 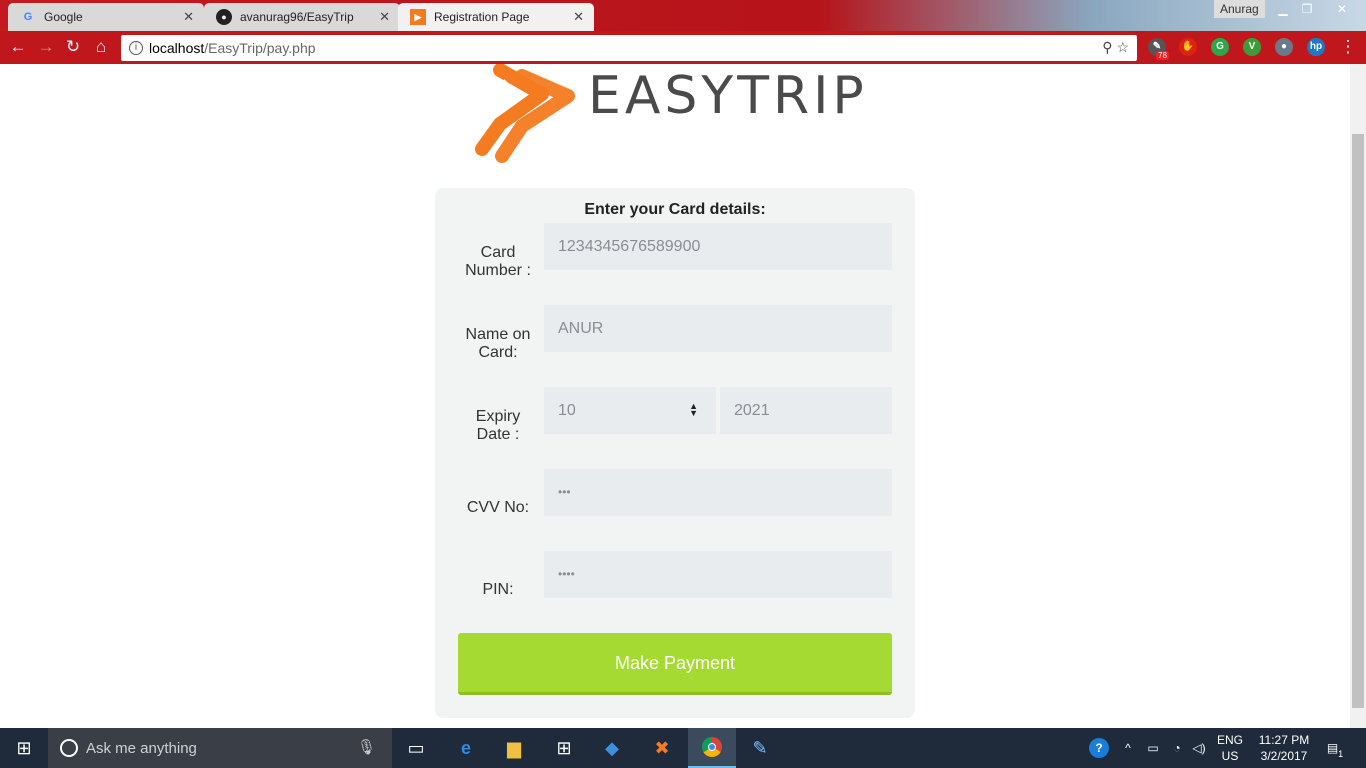 What do you see at coordinates (564, 748) in the screenshot?
I see `store-icon: ⊞` at bounding box center [564, 748].